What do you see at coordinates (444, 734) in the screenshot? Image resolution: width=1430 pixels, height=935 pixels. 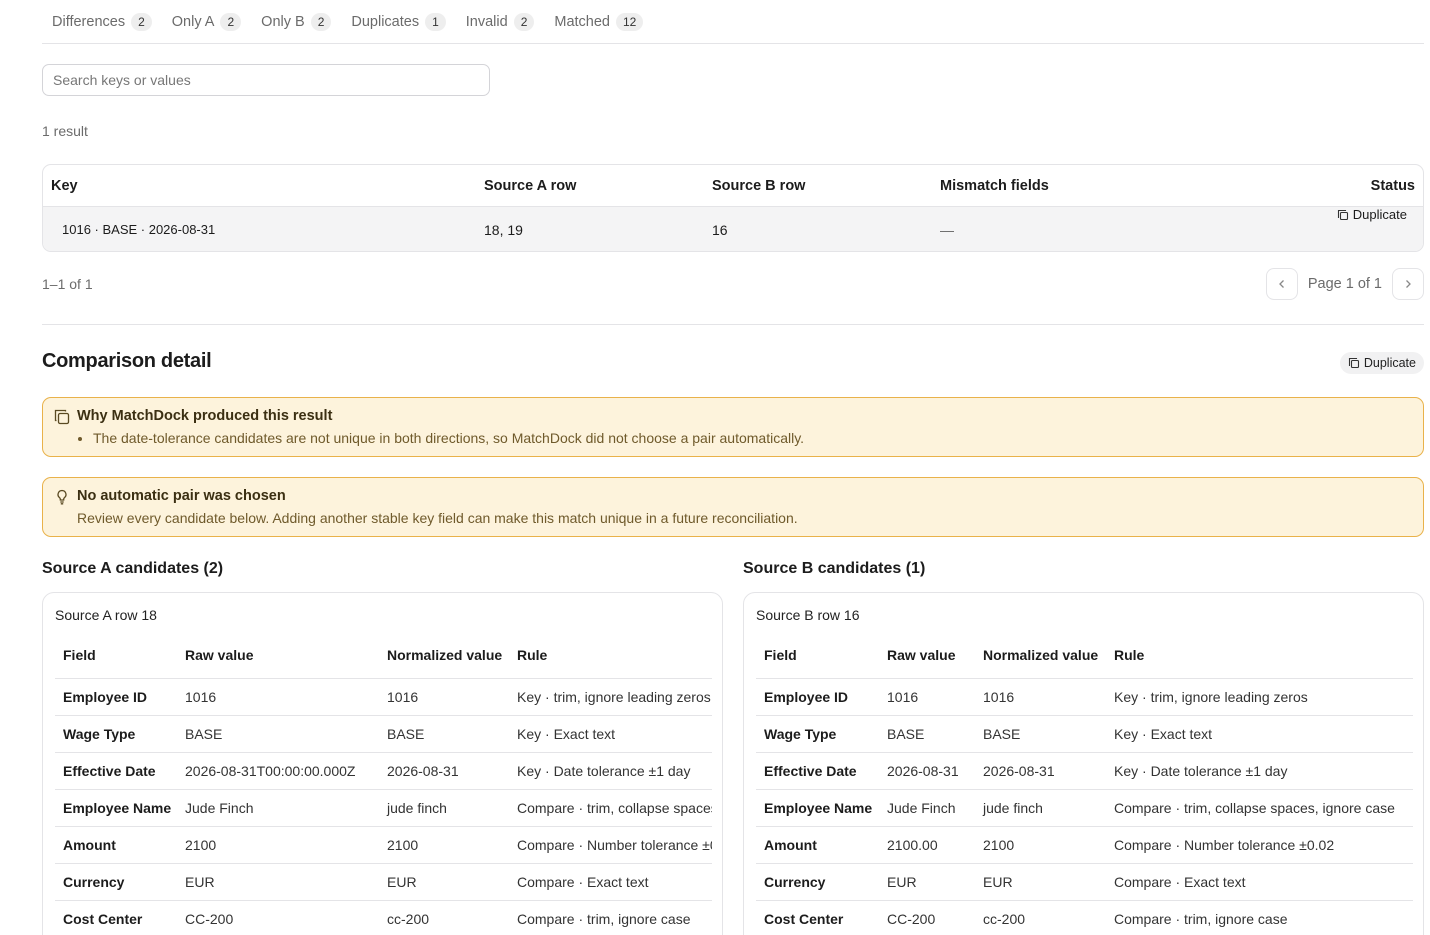 I see `normalized-value-cell: BASE` at bounding box center [444, 734].